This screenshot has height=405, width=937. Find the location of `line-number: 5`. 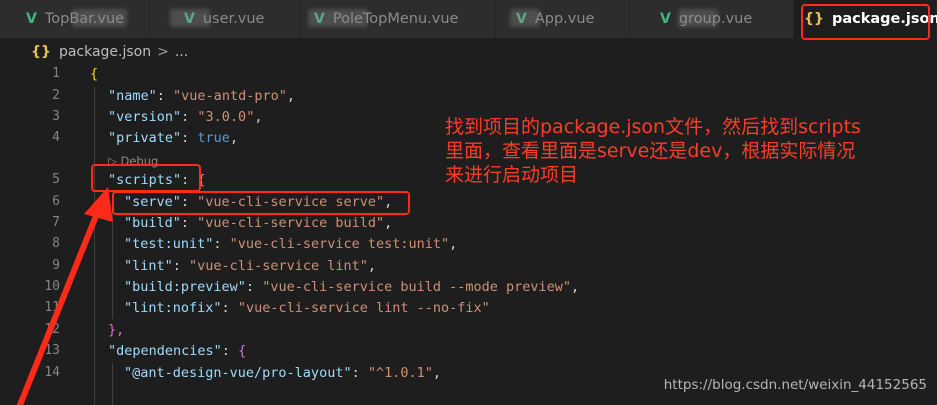

line-number: 5 is located at coordinates (56, 179).